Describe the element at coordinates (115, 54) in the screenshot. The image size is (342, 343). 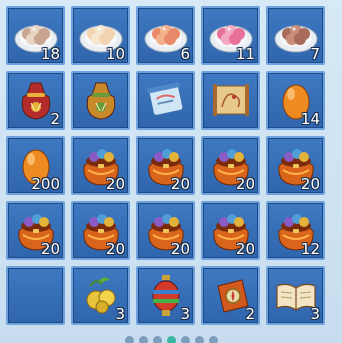
I see `item-count: 10` at that location.